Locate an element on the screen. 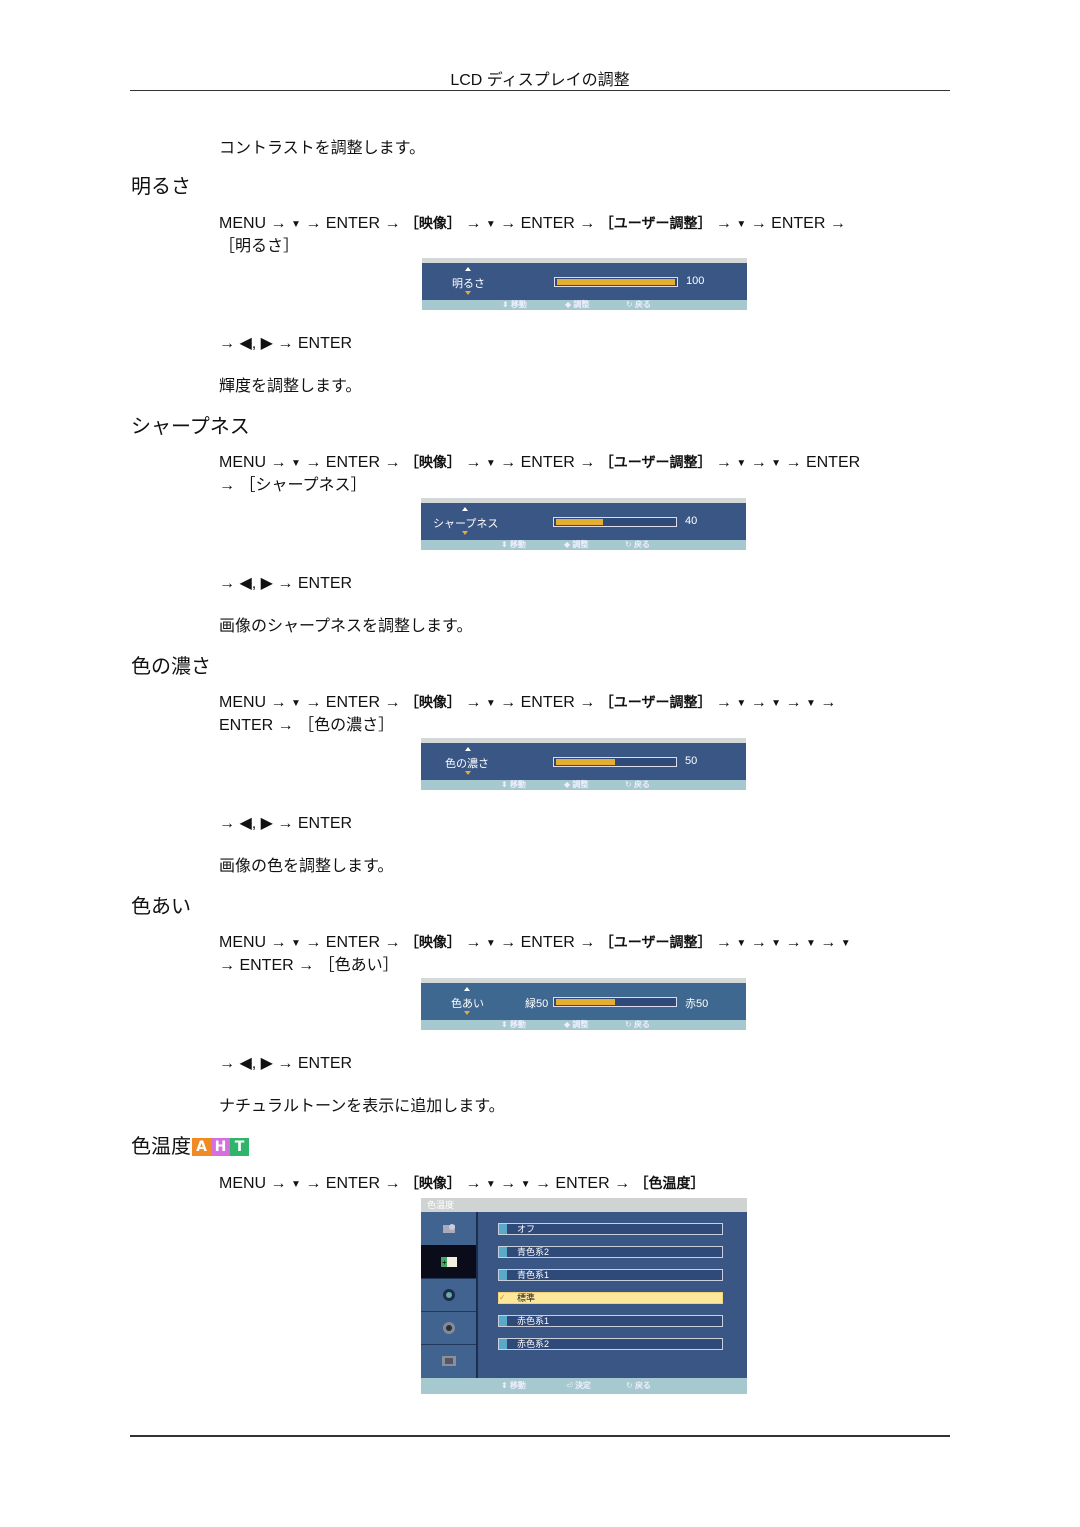 Image resolution: width=1080 pixels, height=1527 pixels. osd-brightness-panel: 明るさ 100 ⬍ 移動 ◆ 調整 ↻ 戻る is located at coordinates (584, 284).